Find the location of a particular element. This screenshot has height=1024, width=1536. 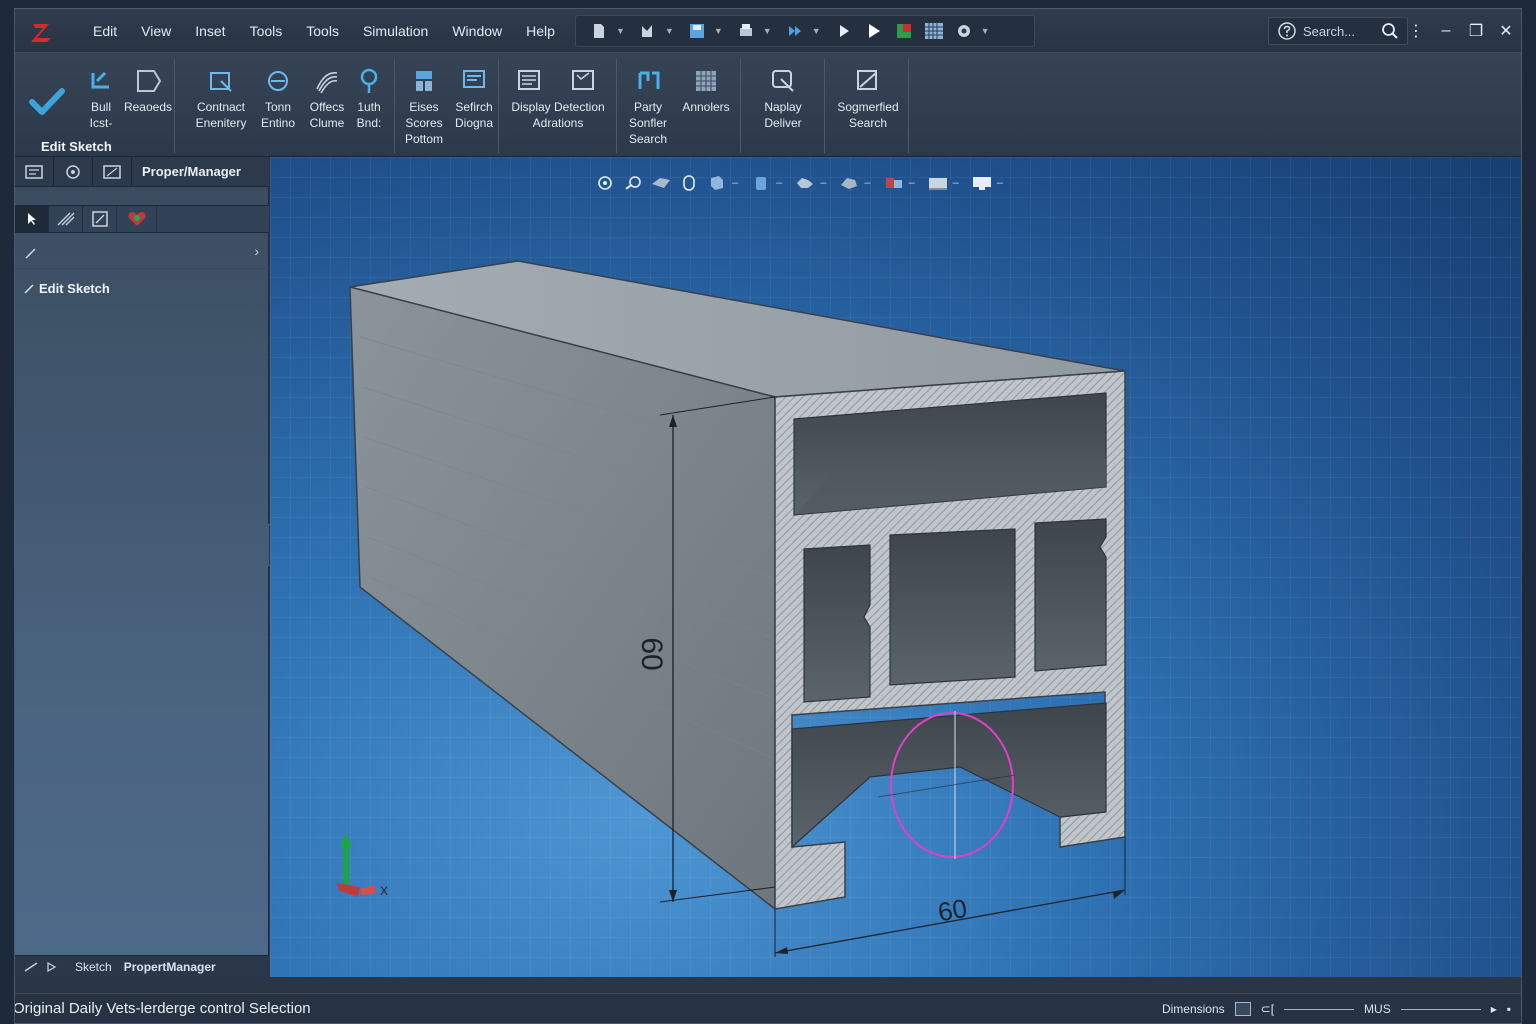

close-icon: ✕ is located at coordinates (1506, 31).